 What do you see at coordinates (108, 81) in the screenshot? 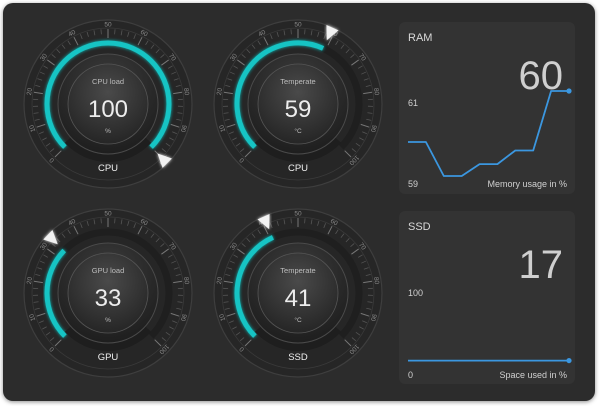
I see `gauge-title: CPU load` at bounding box center [108, 81].